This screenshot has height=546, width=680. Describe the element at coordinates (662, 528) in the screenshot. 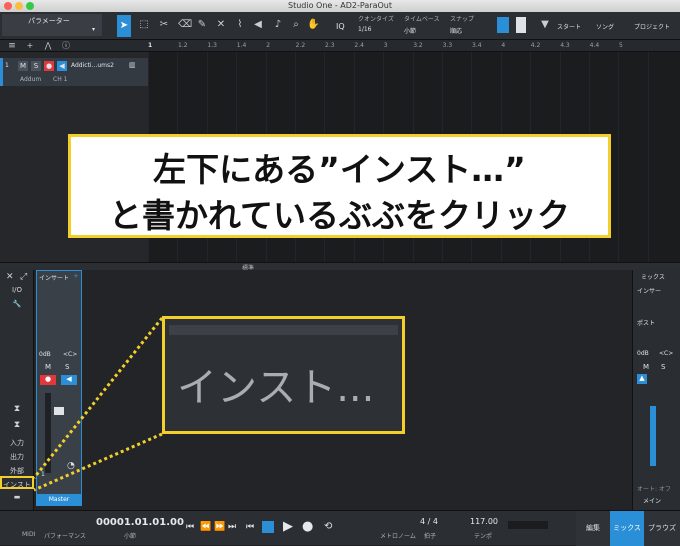

I see `browse-button: ブラウズ` at that location.